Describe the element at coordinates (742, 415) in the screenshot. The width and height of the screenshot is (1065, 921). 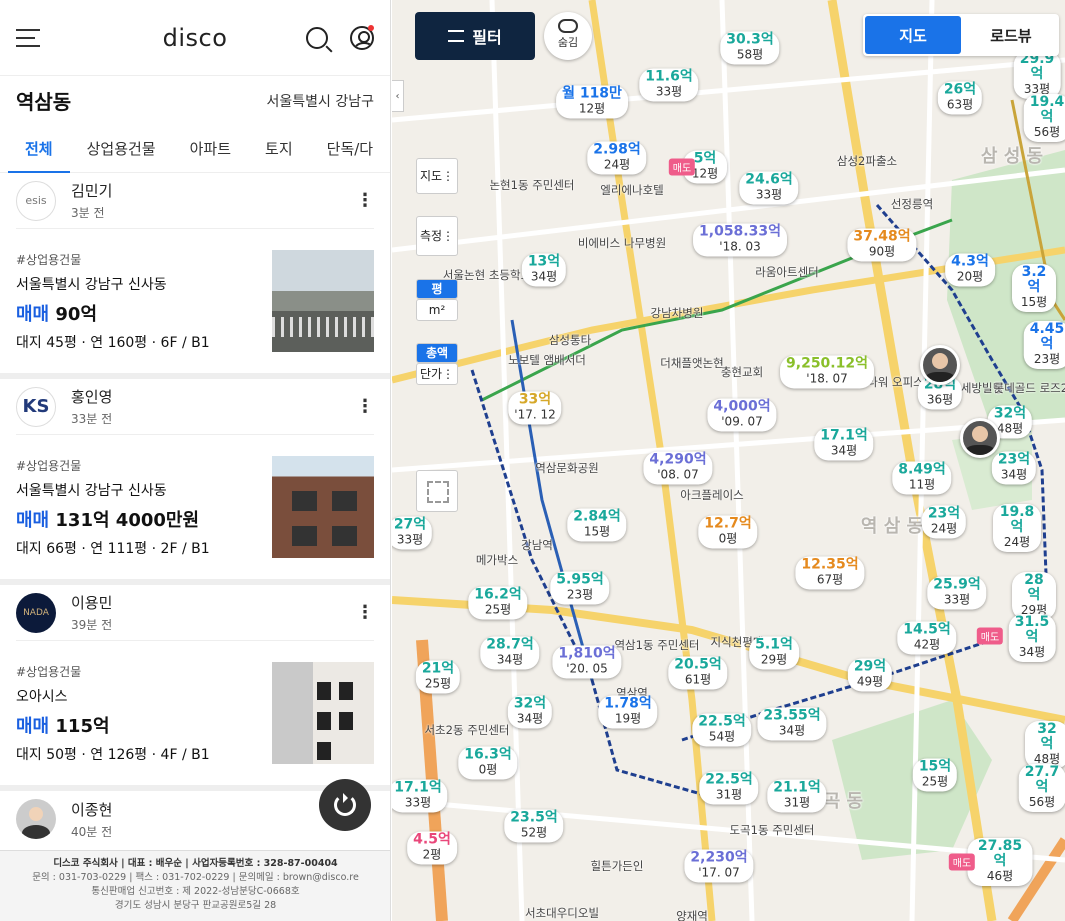
I see `price-pin: 4,000억 '09. 07` at that location.